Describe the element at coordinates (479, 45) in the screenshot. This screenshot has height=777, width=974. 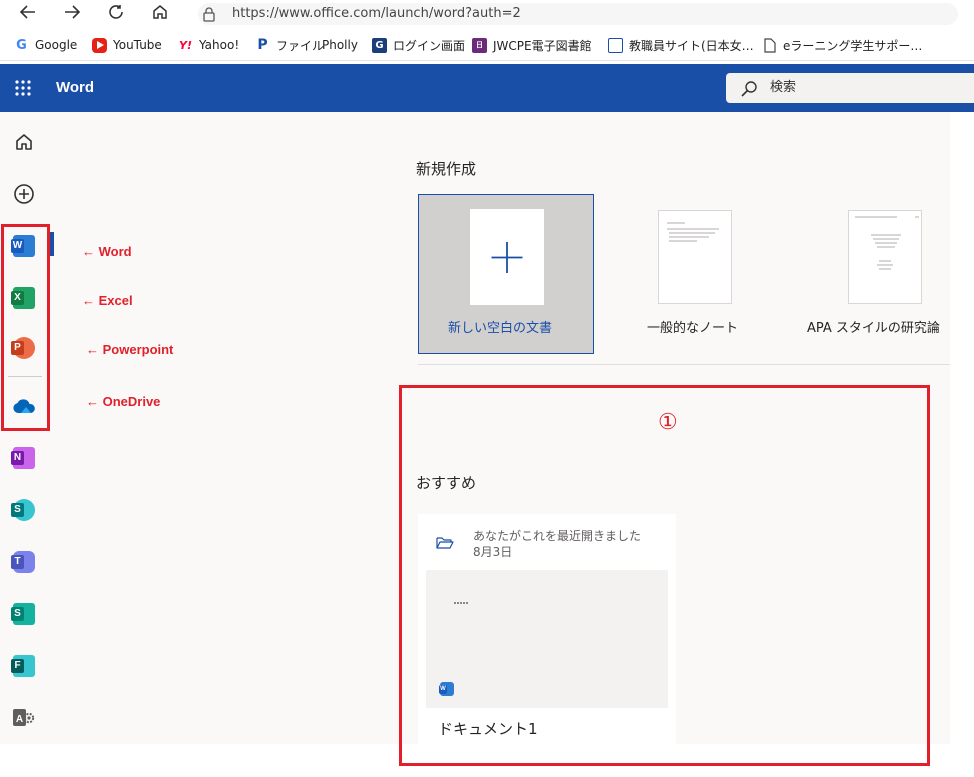
I see `library-icon: 日` at that location.